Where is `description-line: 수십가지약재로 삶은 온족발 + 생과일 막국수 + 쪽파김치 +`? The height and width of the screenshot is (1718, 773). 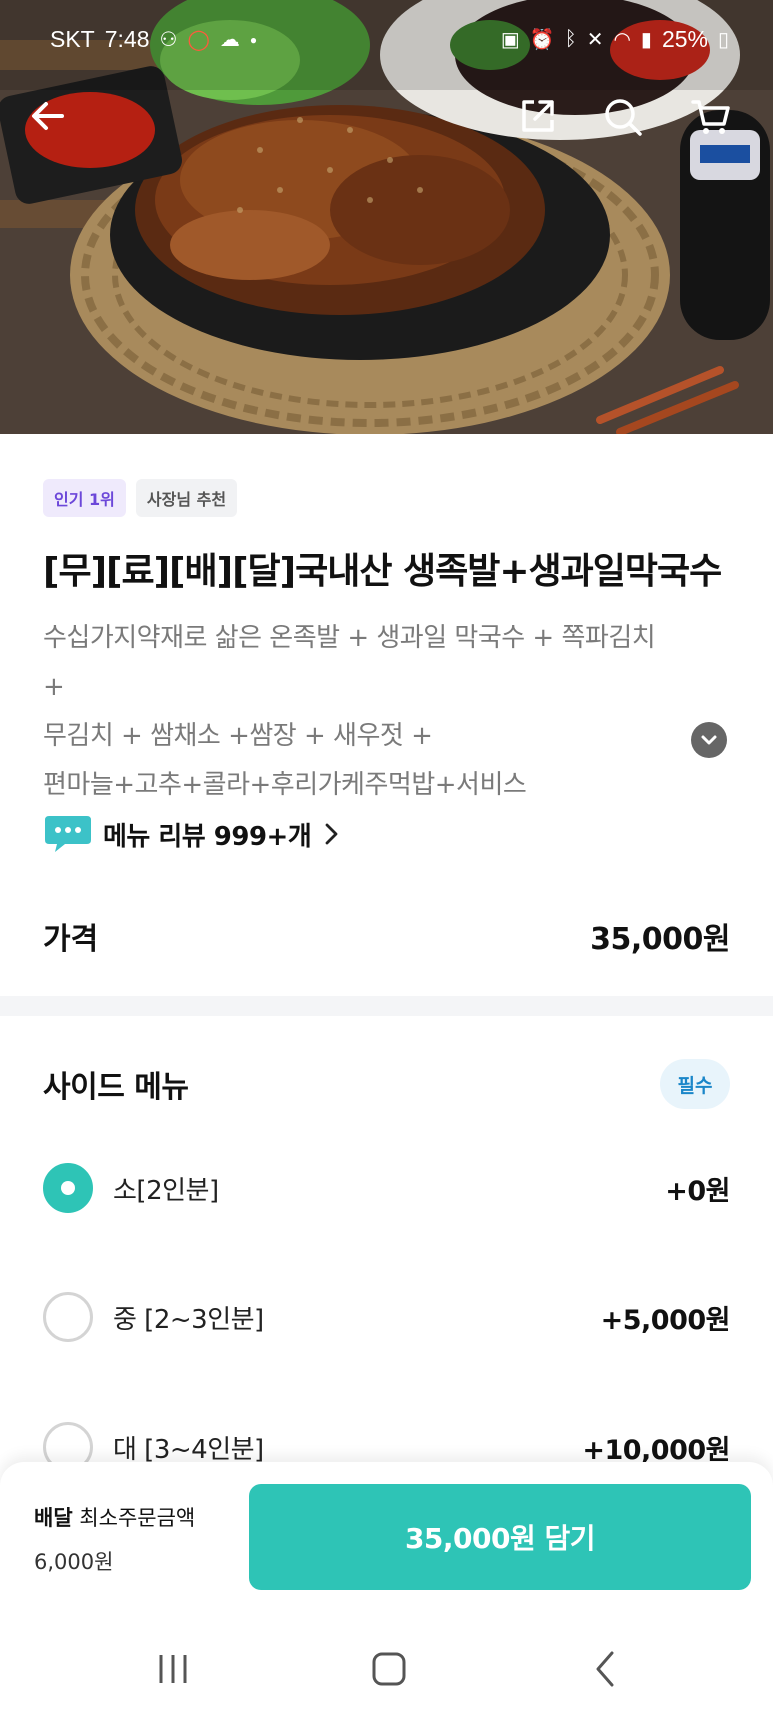
description-line: 수십가지약재로 삶은 온족발 + 생과일 막국수 + 쪽파김치 + is located at coordinates (349, 662).